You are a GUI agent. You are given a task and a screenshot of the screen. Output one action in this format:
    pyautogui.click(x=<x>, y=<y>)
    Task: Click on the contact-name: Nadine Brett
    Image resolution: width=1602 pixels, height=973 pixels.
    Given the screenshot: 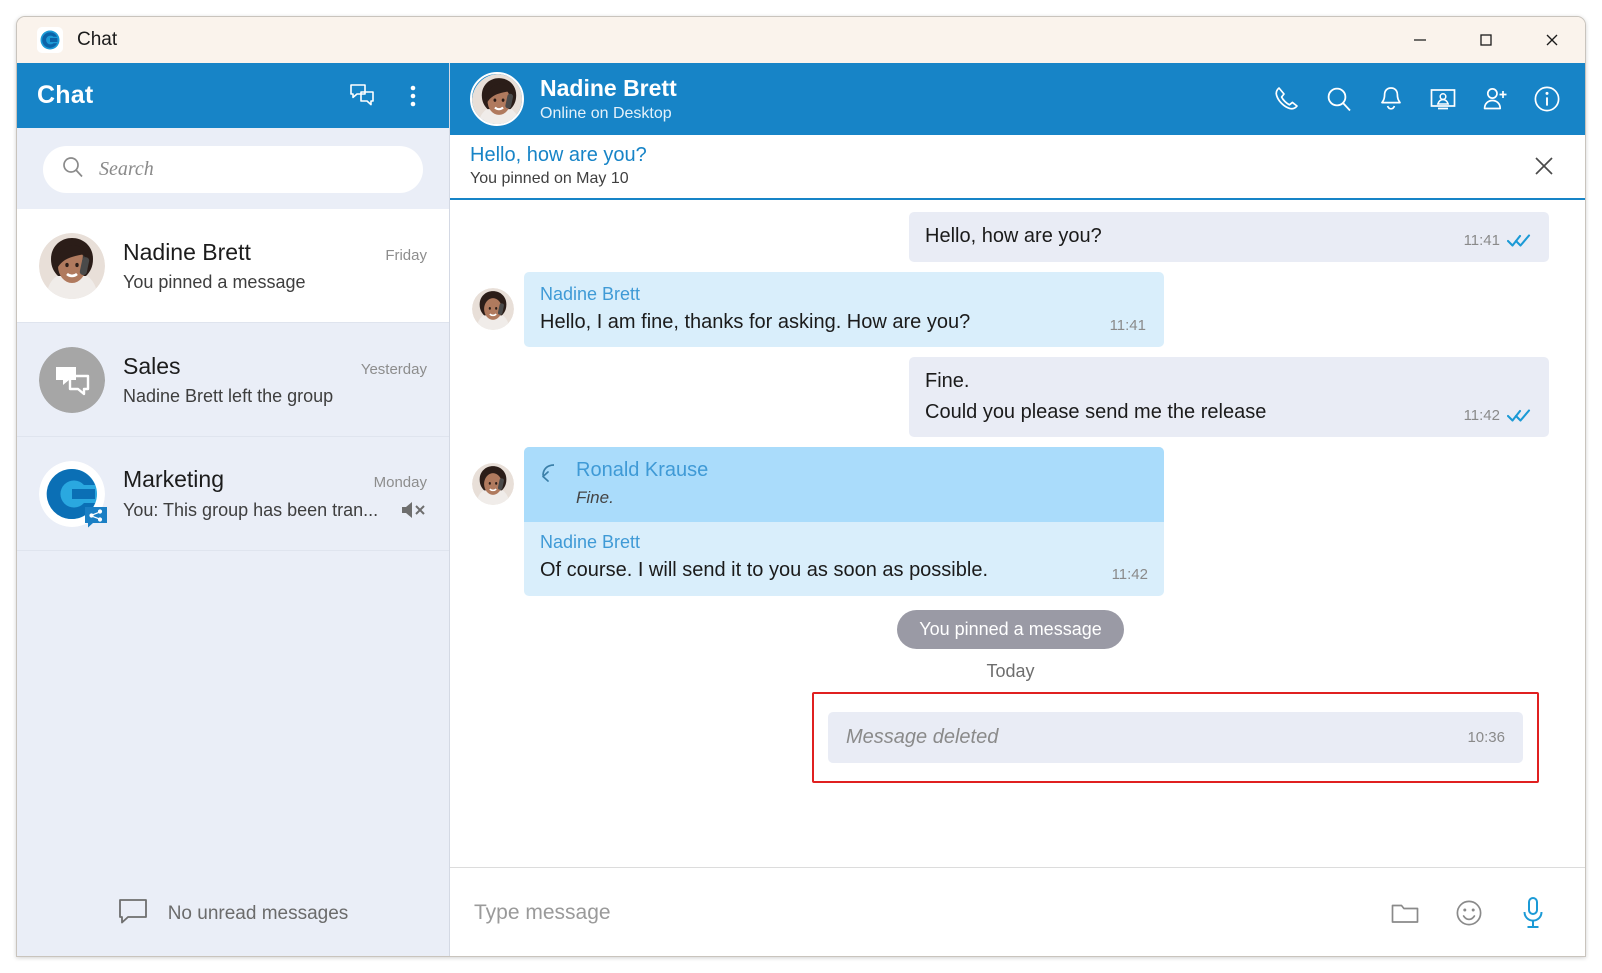 What is the action you would take?
    pyautogui.click(x=608, y=88)
    